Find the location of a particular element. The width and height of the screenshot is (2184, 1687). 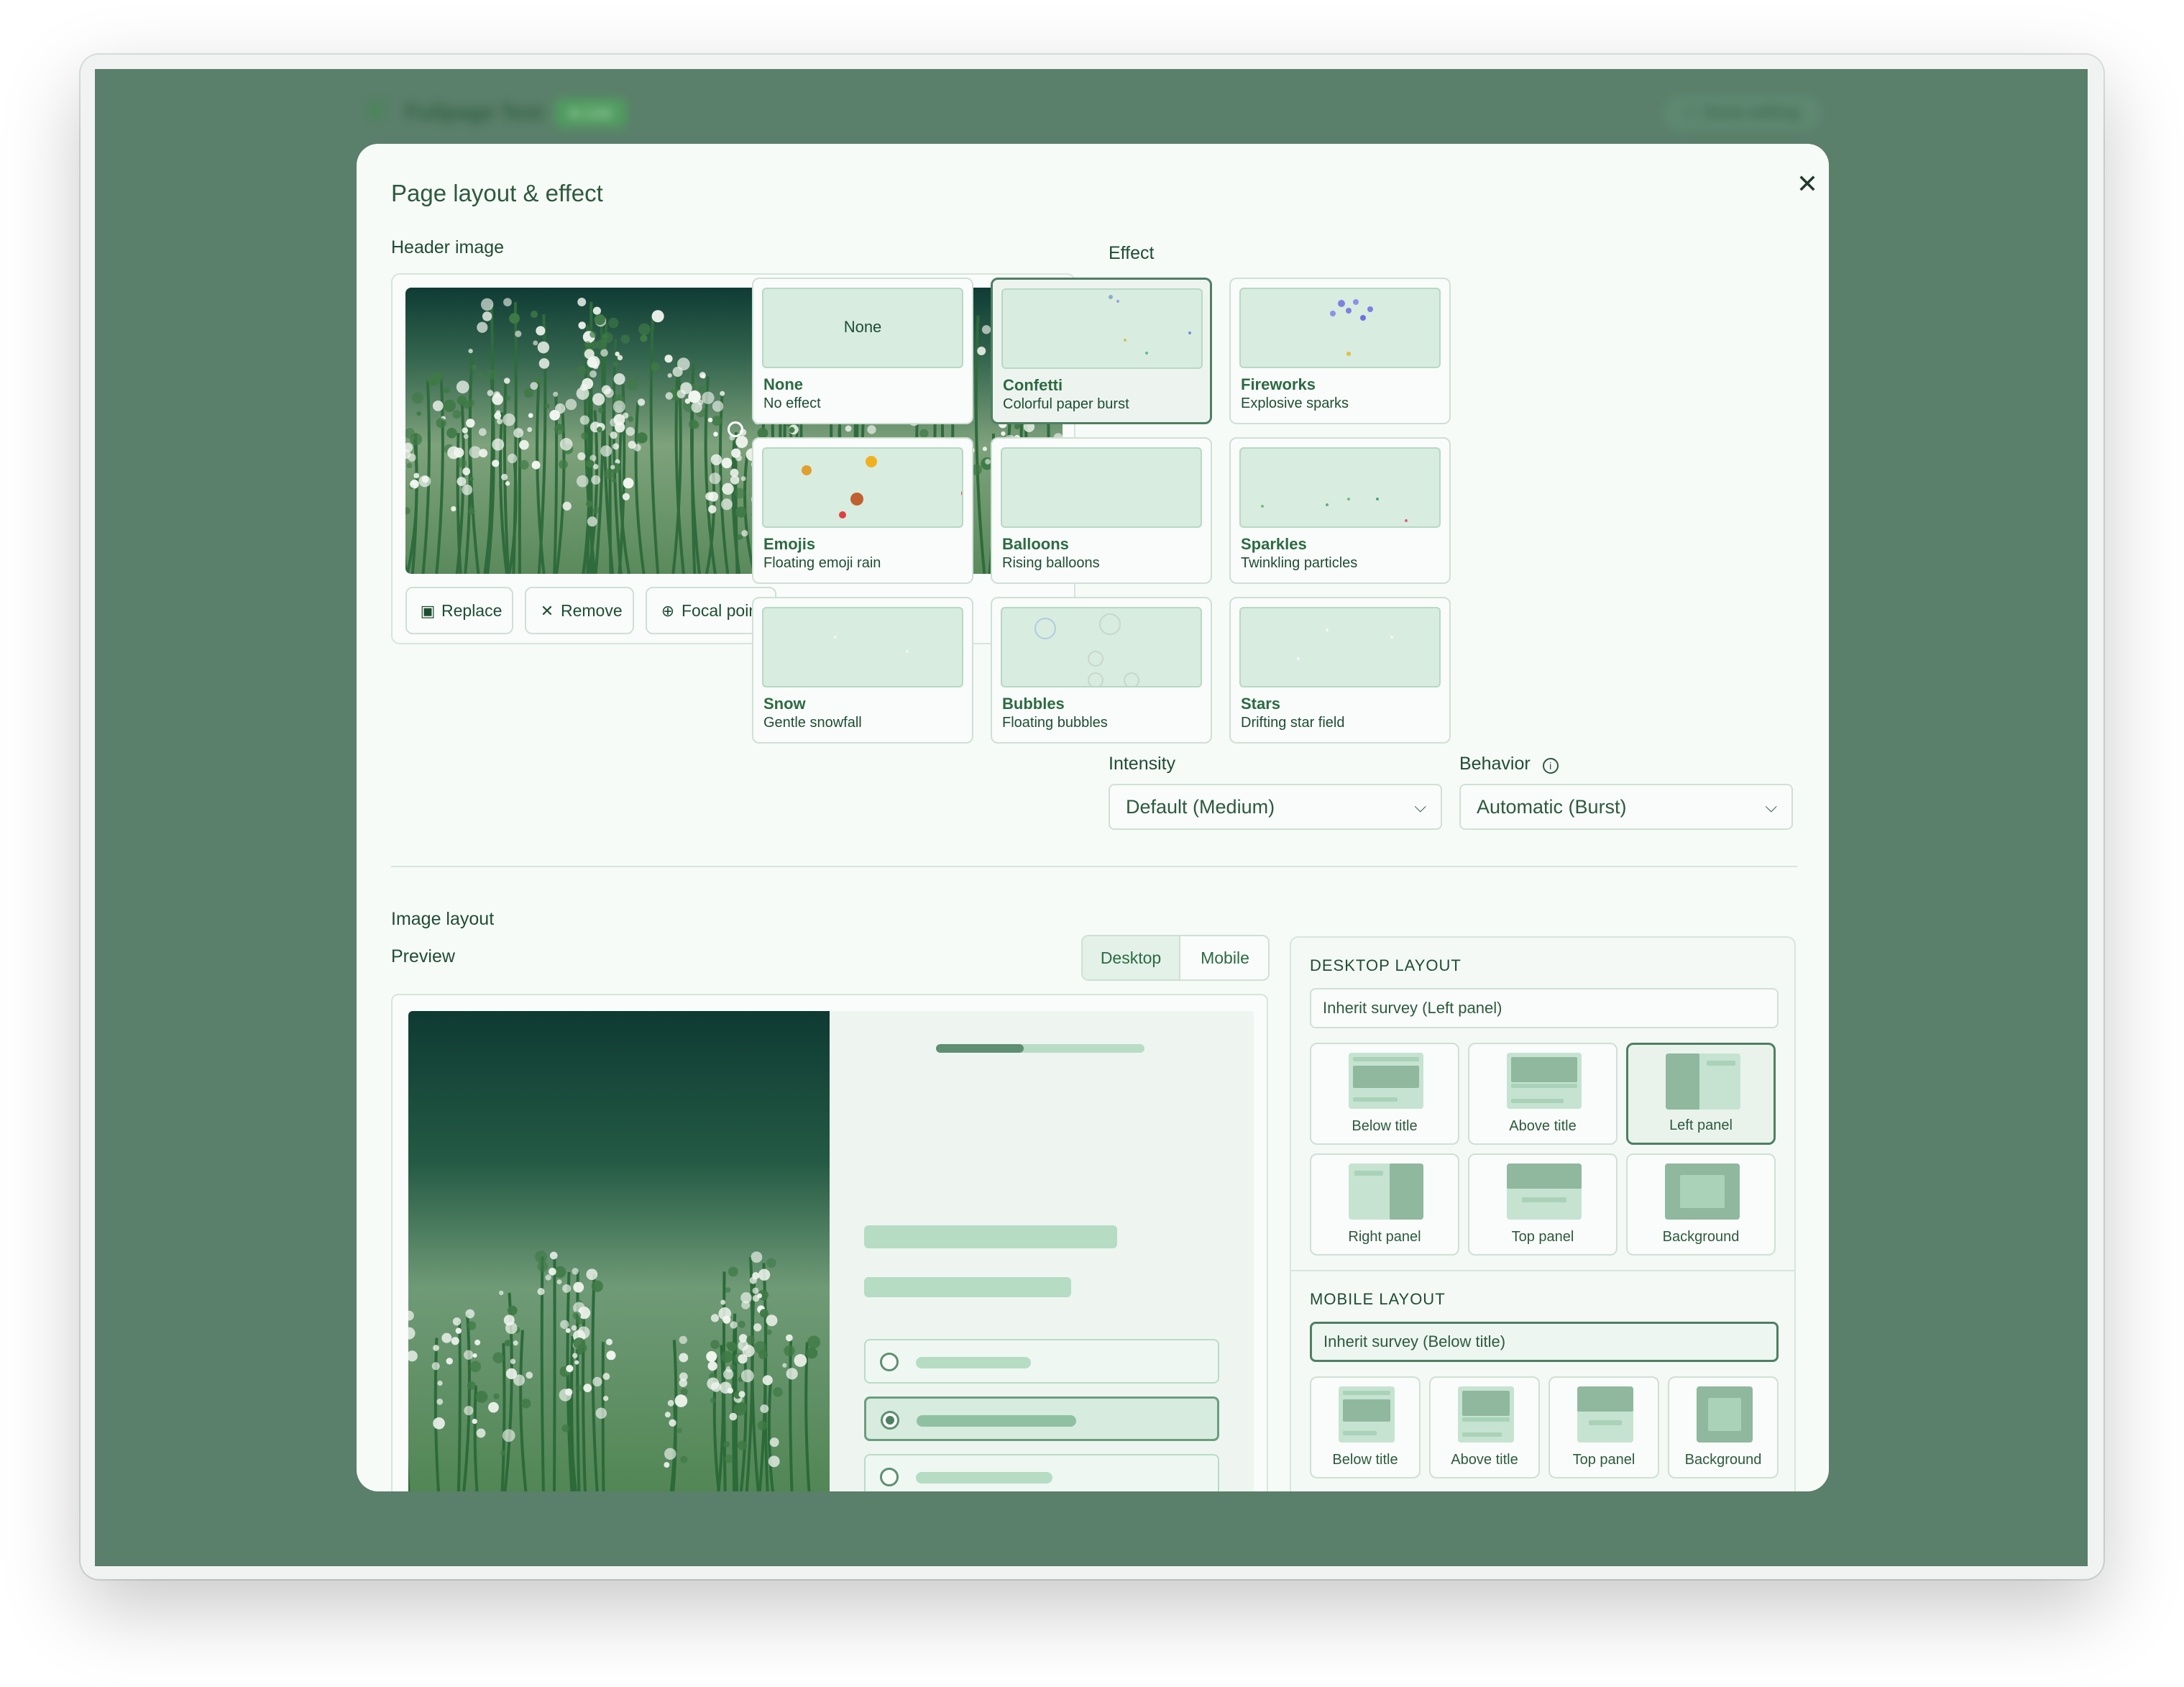

desktop-inherit-option: Inherit survey (Left panel) is located at coordinates (1544, 1008).